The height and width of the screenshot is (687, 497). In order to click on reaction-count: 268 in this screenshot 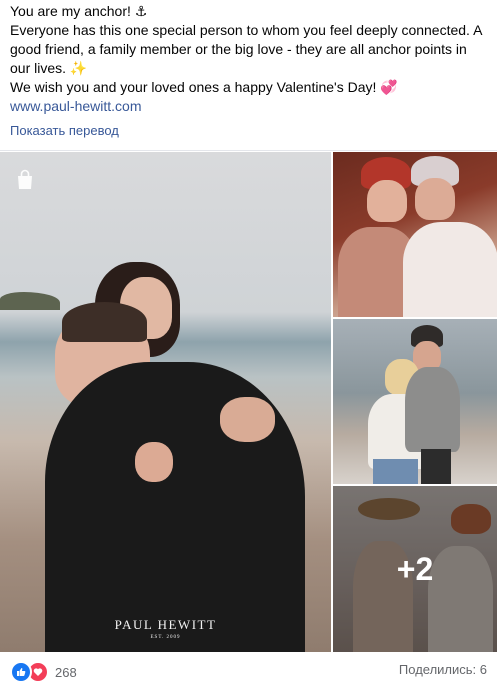, I will do `click(66, 672)`.